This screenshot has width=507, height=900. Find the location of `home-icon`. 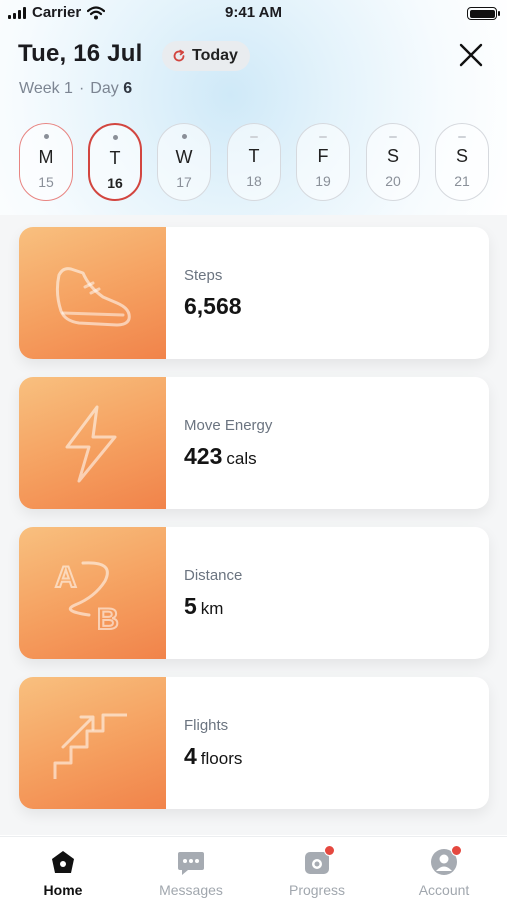

home-icon is located at coordinates (63, 862).